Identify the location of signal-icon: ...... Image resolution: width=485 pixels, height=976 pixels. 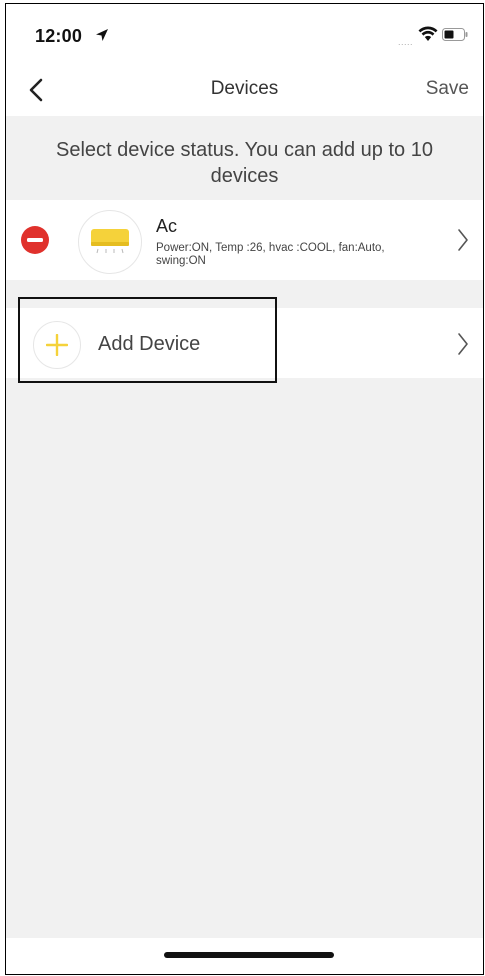
(406, 42).